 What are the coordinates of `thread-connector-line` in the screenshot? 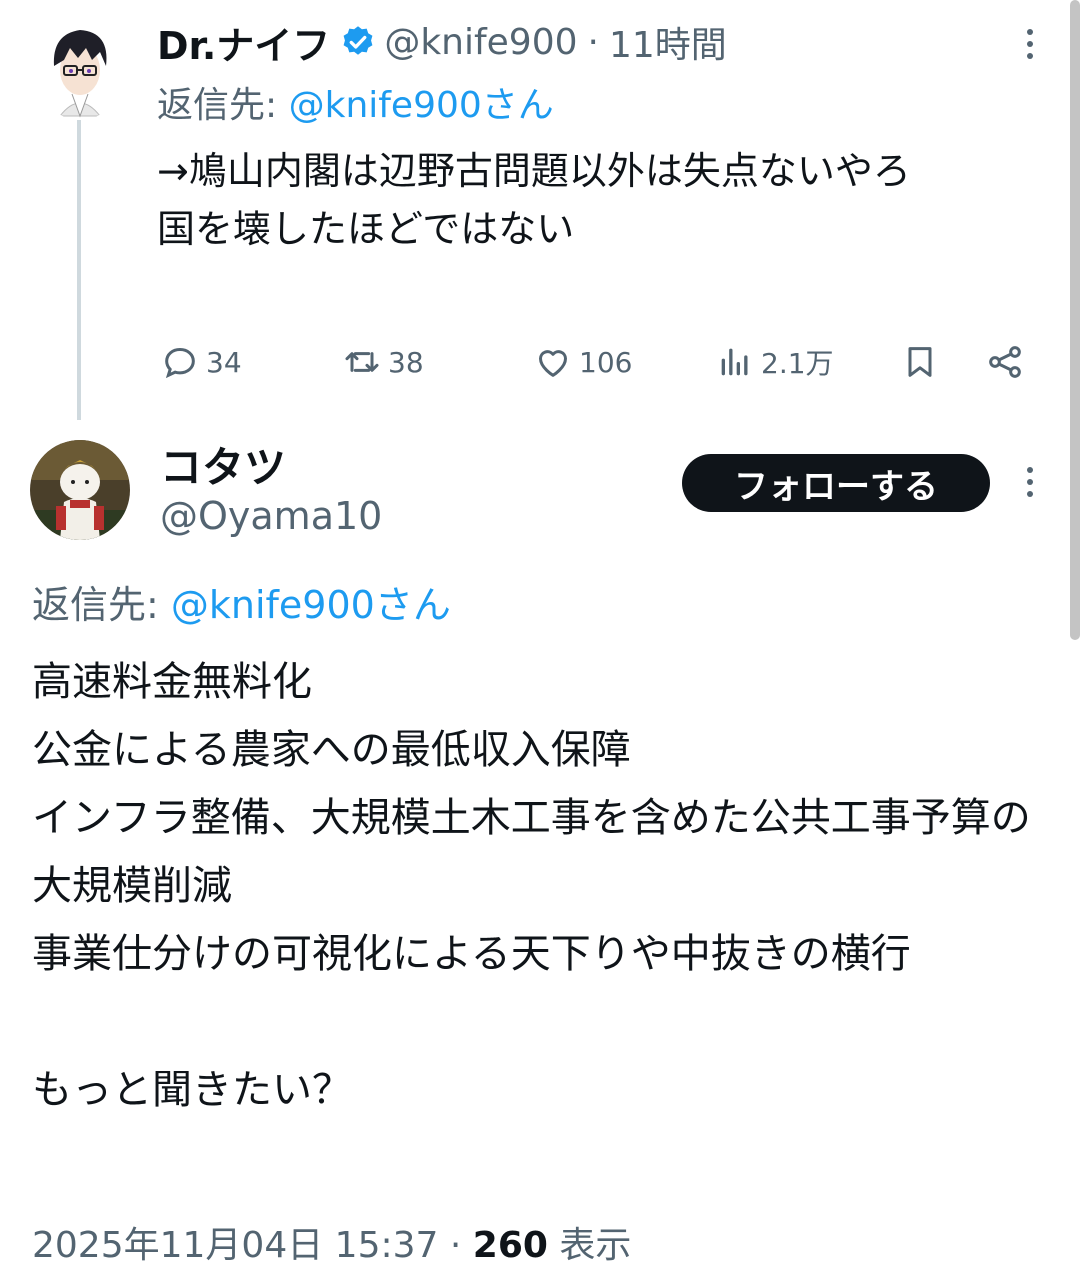 It's located at (79, 270).